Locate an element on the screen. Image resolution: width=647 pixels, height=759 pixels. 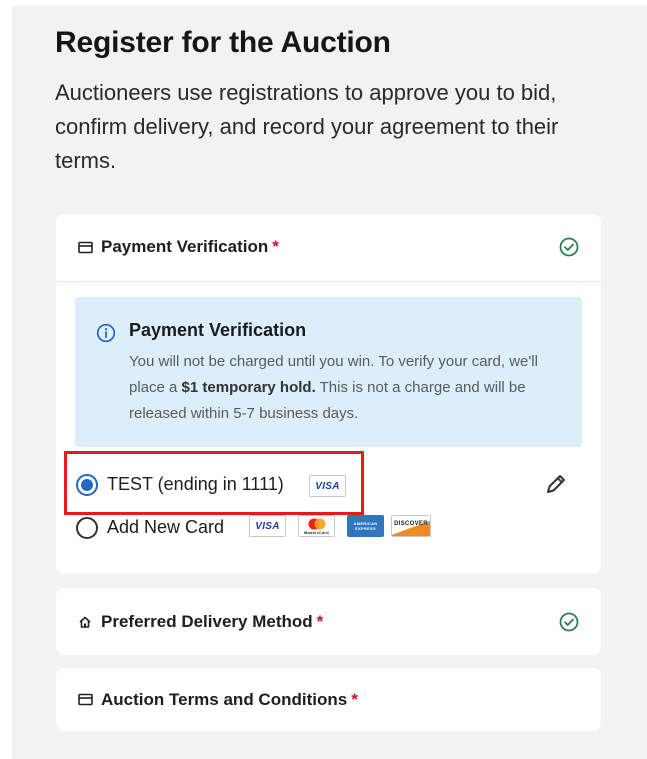
info-icon is located at coordinates (106, 333).